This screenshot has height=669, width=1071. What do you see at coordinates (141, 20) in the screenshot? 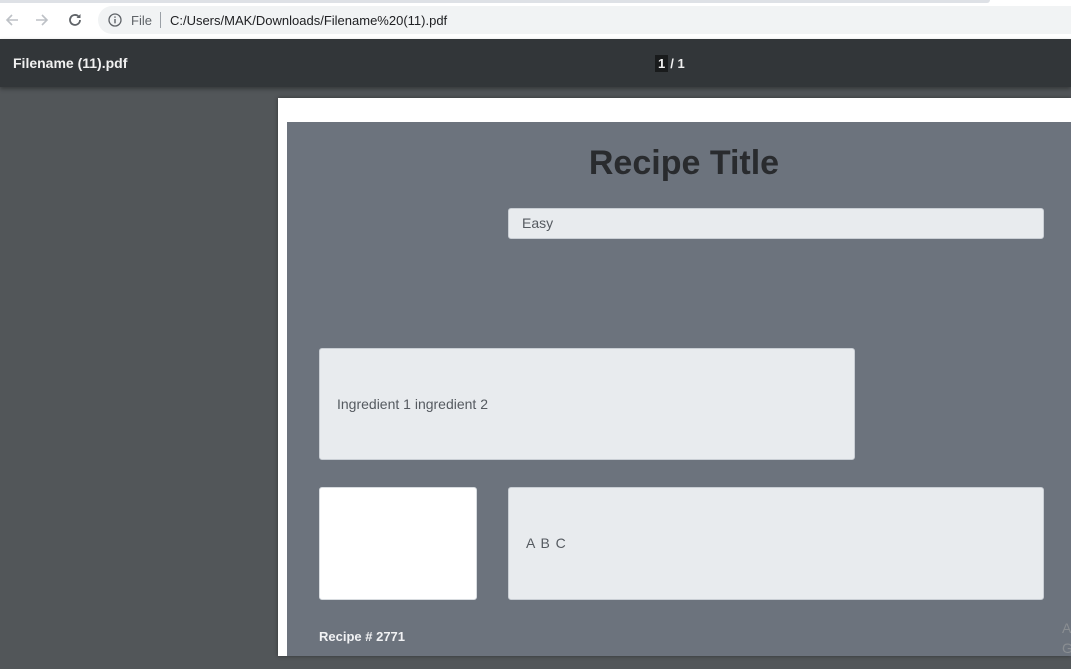
I see `url-scheme-label: File` at bounding box center [141, 20].